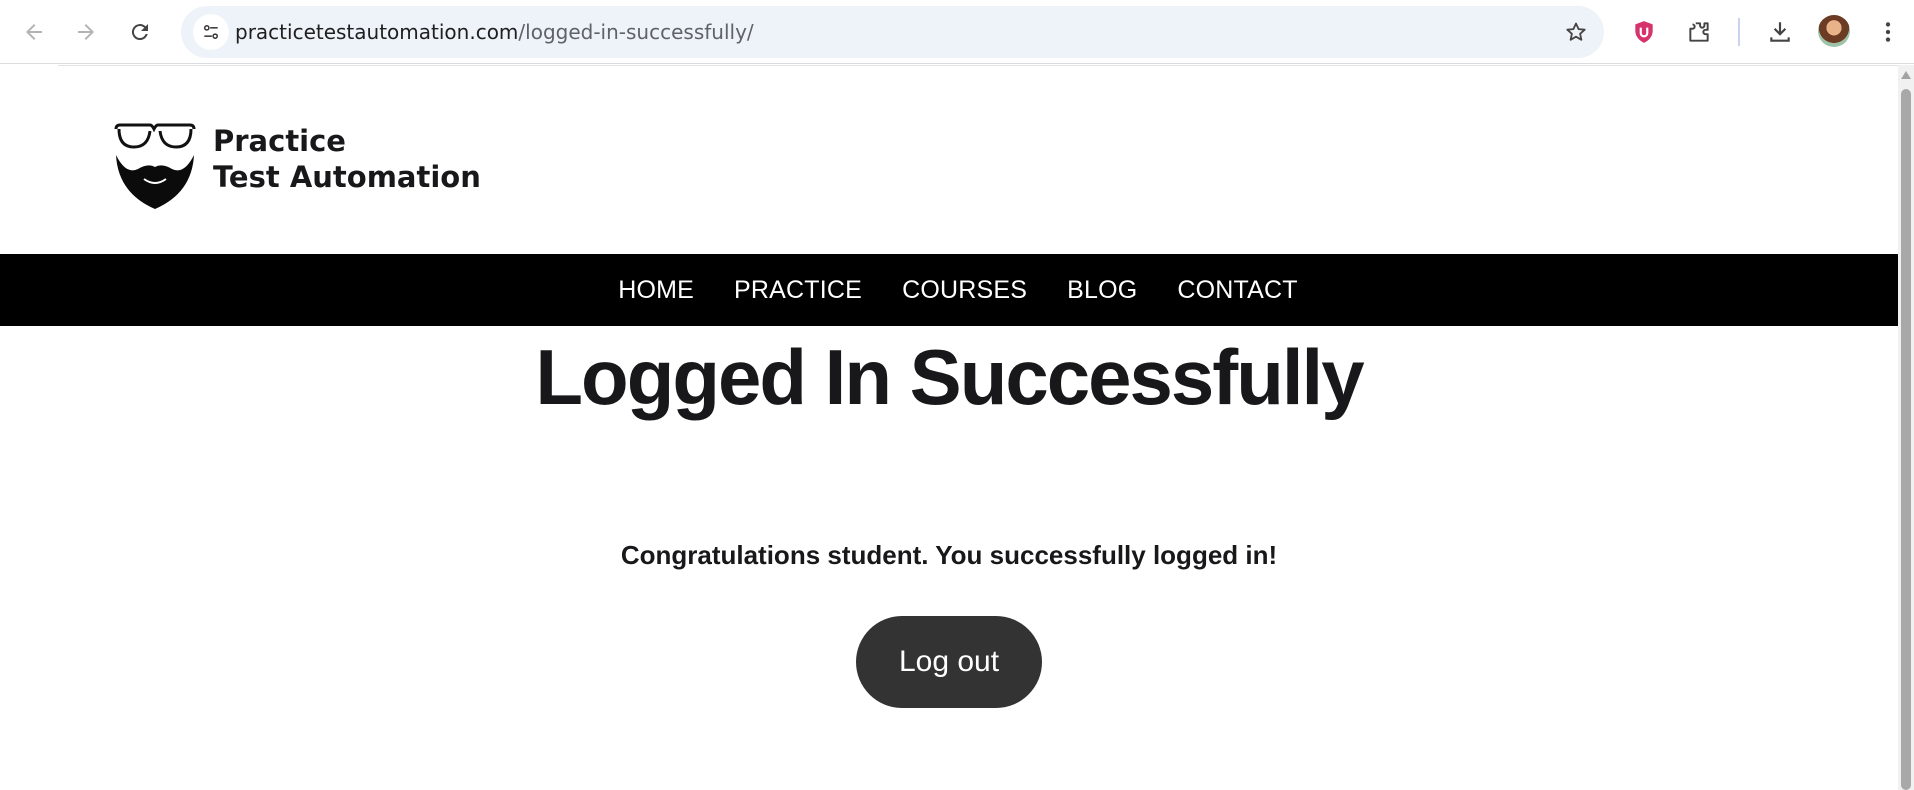  Describe the element at coordinates (279, 141) in the screenshot. I see `logo-line-1: Practice` at that location.